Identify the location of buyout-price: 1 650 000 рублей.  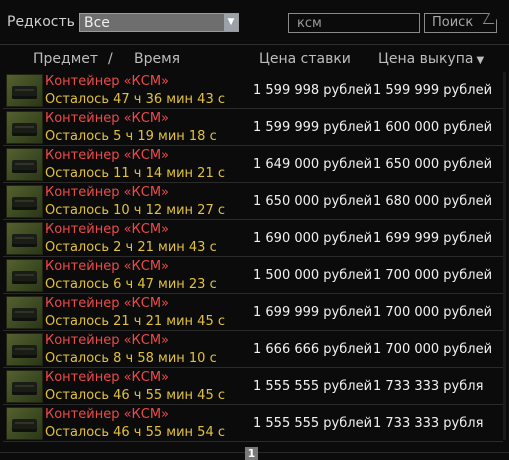
(433, 164).